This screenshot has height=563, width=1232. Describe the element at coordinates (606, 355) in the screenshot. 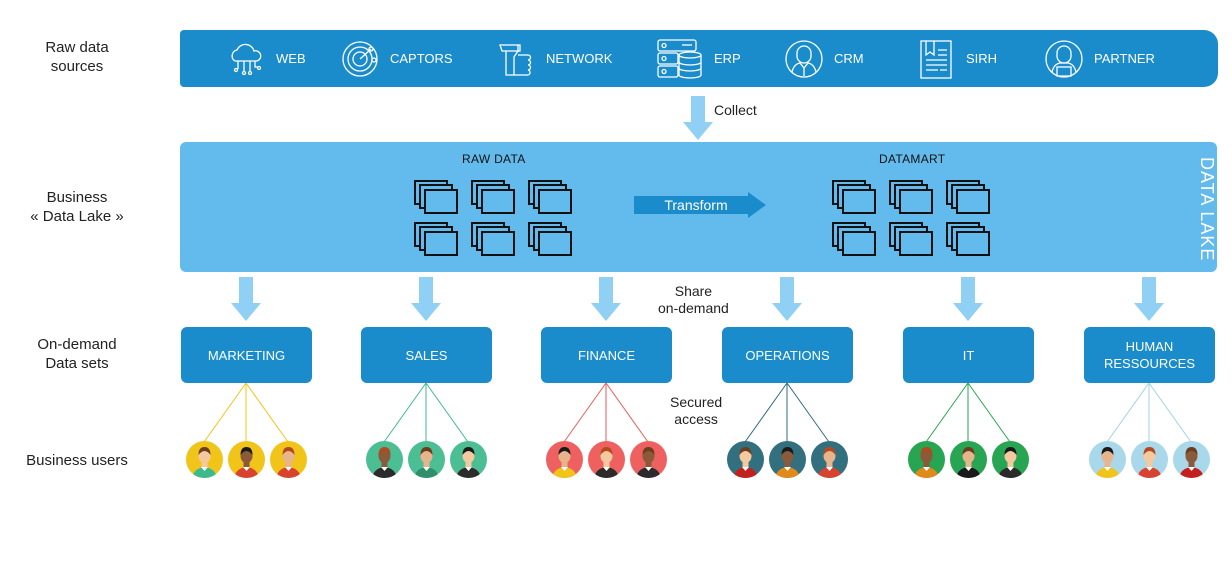

I see `dataset-finance: FINANCE` at that location.